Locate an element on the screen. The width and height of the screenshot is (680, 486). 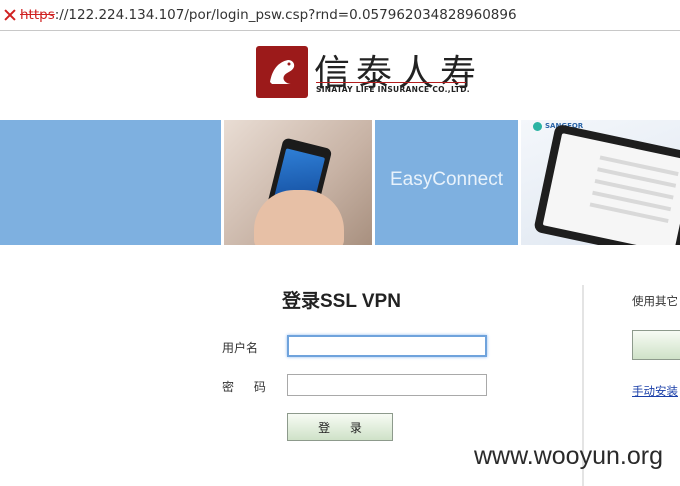
insecure-connection-icon is located at coordinates (10, 15).